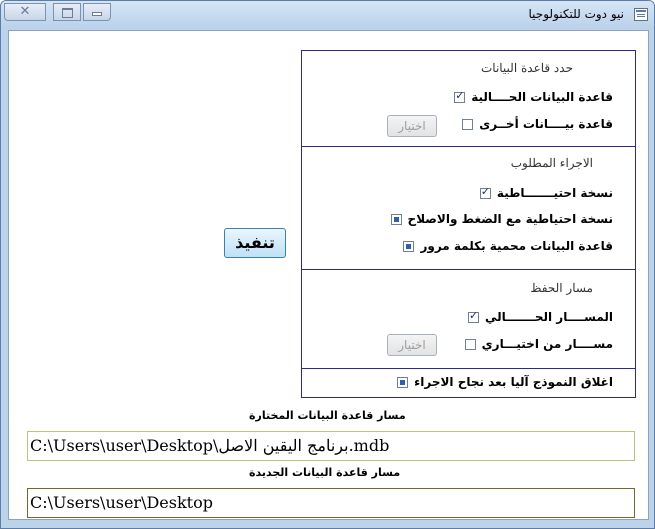  What do you see at coordinates (412, 345) in the screenshot?
I see `choose-path-button: اختيار` at bounding box center [412, 345].